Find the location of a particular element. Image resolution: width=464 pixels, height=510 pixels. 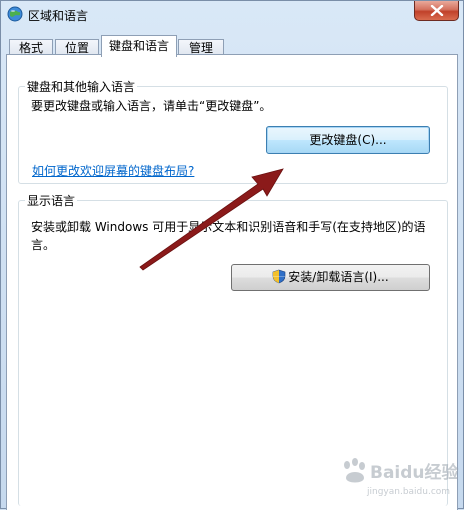

display-language-description-line1: 安装或卸载 Windows 可用于显示文本和识别语音和手写(在支持地区)的语 is located at coordinates (228, 227).